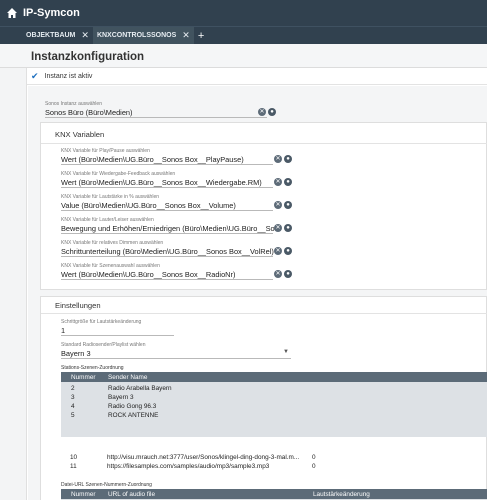 The width and height of the screenshot is (487, 500). Describe the element at coordinates (110, 266) in the screenshot. I see `field-label: KNX Variable für Szenenauswahl auswählen` at that location.